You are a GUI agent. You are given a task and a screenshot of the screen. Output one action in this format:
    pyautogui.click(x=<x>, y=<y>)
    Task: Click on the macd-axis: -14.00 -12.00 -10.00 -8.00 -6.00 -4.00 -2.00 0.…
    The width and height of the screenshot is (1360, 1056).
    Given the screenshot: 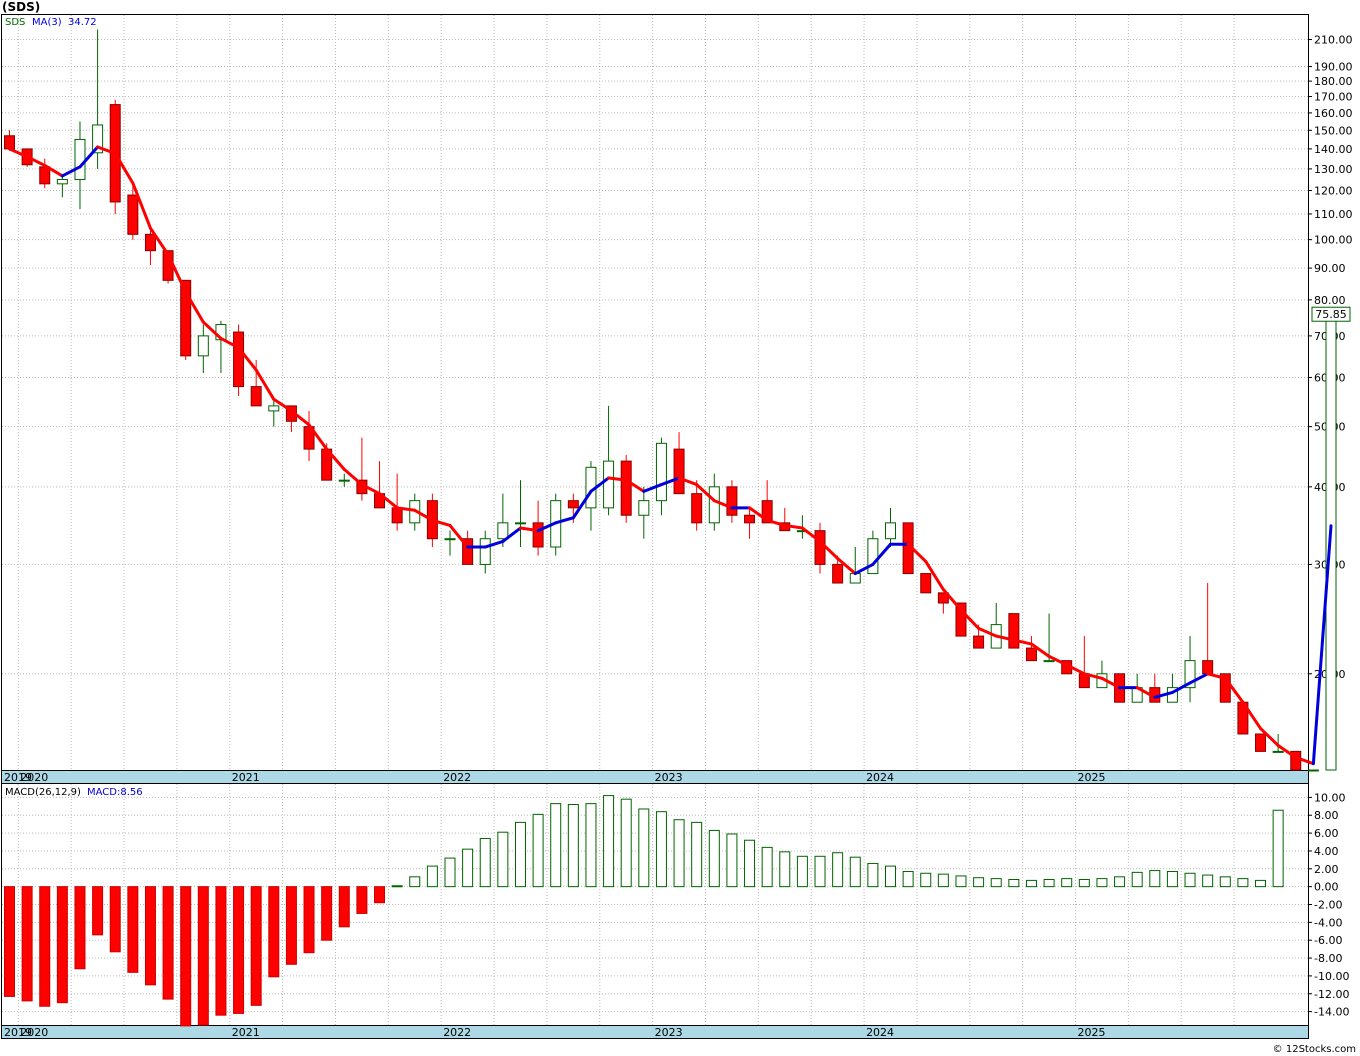 What is the action you would take?
    pyautogui.click(x=1328, y=905)
    